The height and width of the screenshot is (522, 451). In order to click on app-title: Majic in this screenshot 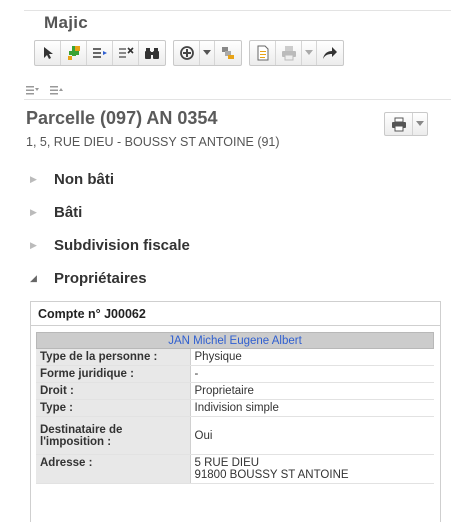, I will do `click(66, 22)`.